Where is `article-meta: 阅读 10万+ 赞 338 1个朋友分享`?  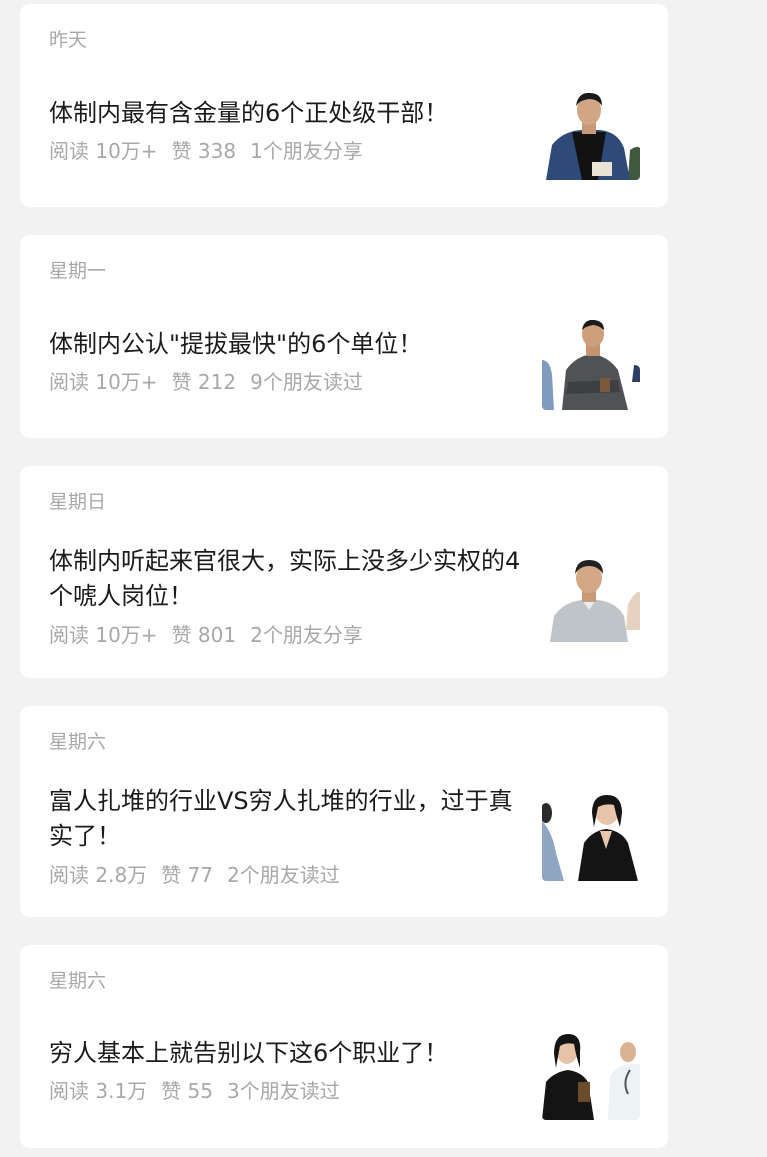 article-meta: 阅读 10万+ 赞 338 1个朋友分享 is located at coordinates (213, 151).